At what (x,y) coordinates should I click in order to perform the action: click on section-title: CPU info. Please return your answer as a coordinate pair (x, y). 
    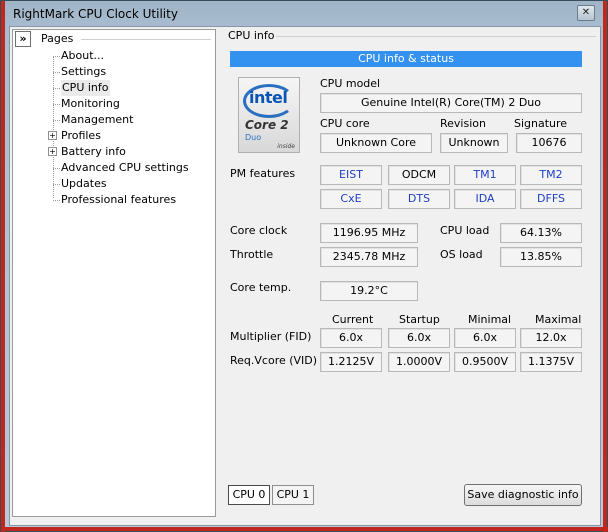
    Looking at the image, I should click on (251, 35).